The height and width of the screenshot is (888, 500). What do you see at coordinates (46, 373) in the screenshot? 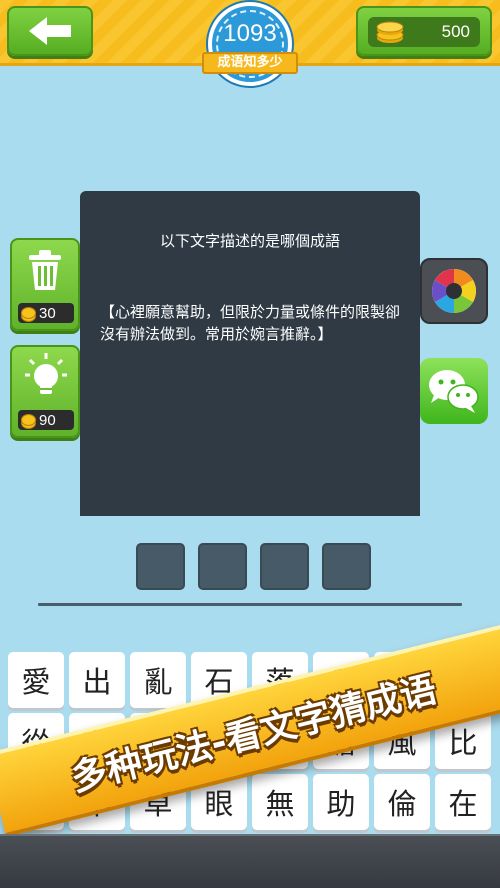
I see `lightbulb-icon` at bounding box center [46, 373].